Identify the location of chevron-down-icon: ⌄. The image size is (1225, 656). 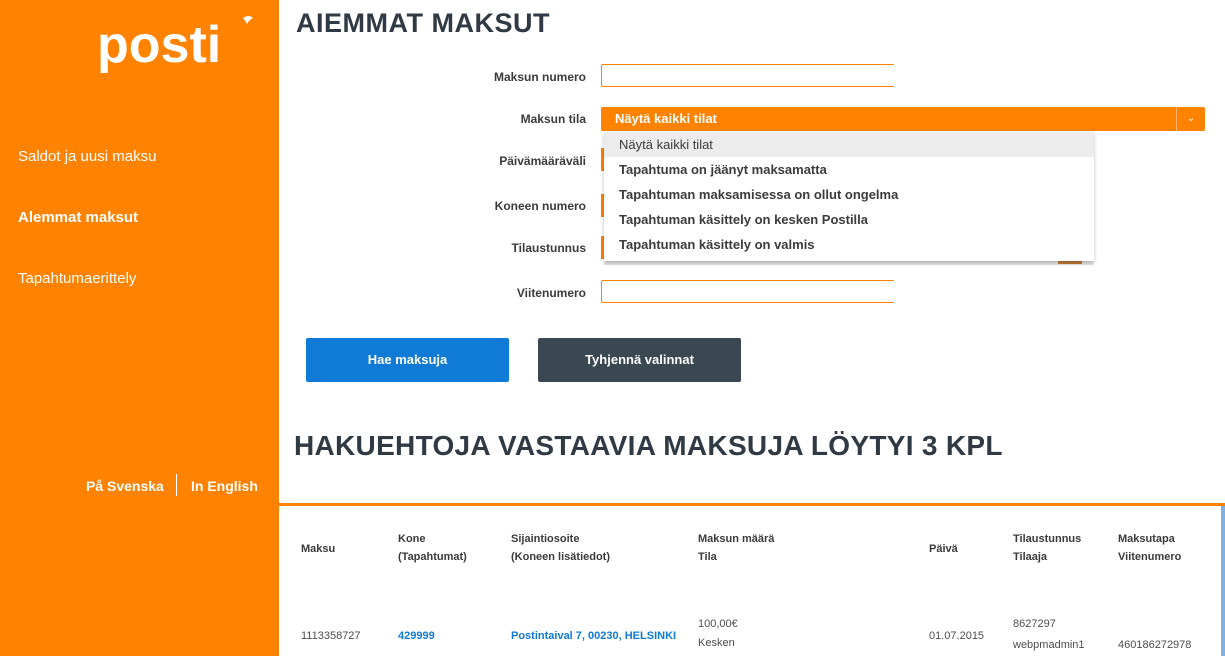
(1190, 119).